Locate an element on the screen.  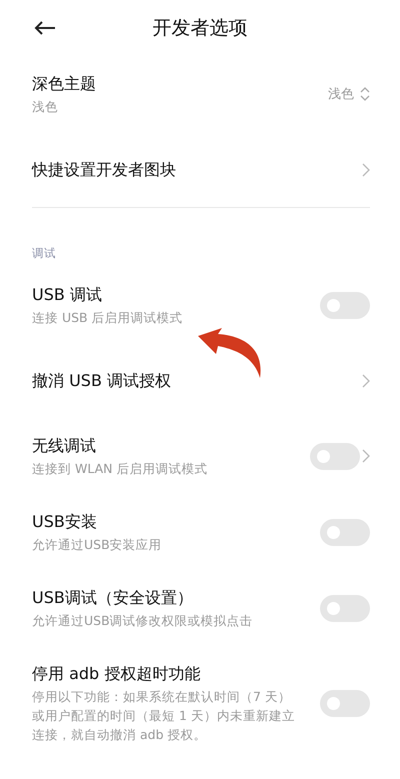
row-subtitle: 允许通过USB调试修改权限或模拟点击 is located at coordinates (143, 621).